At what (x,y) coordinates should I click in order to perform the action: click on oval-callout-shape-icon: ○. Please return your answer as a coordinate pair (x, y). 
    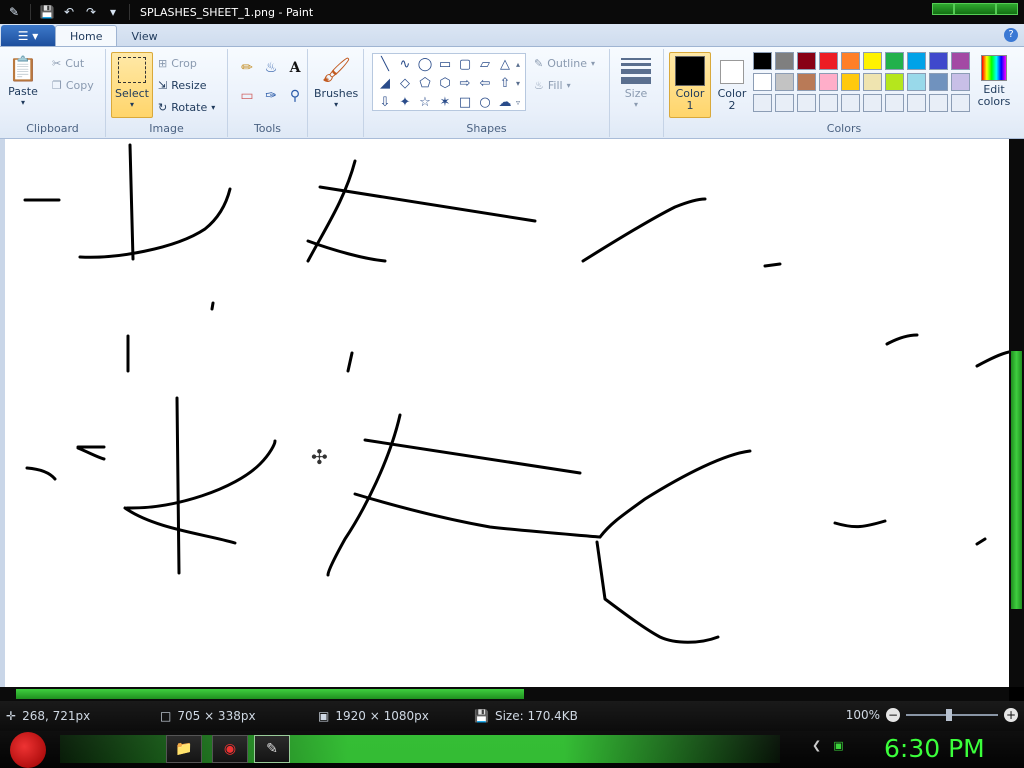
    Looking at the image, I should click on (485, 102).